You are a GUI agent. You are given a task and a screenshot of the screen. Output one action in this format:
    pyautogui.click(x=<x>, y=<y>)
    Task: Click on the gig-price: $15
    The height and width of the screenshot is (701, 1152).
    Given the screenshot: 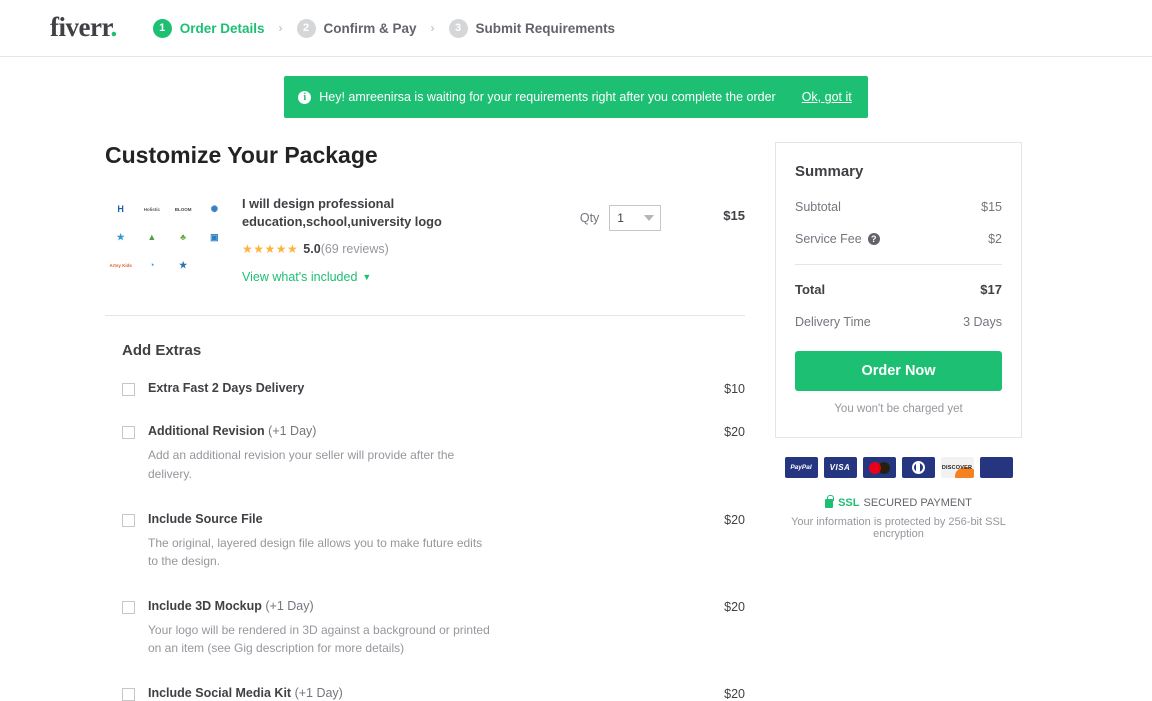 What is the action you would take?
    pyautogui.click(x=734, y=215)
    